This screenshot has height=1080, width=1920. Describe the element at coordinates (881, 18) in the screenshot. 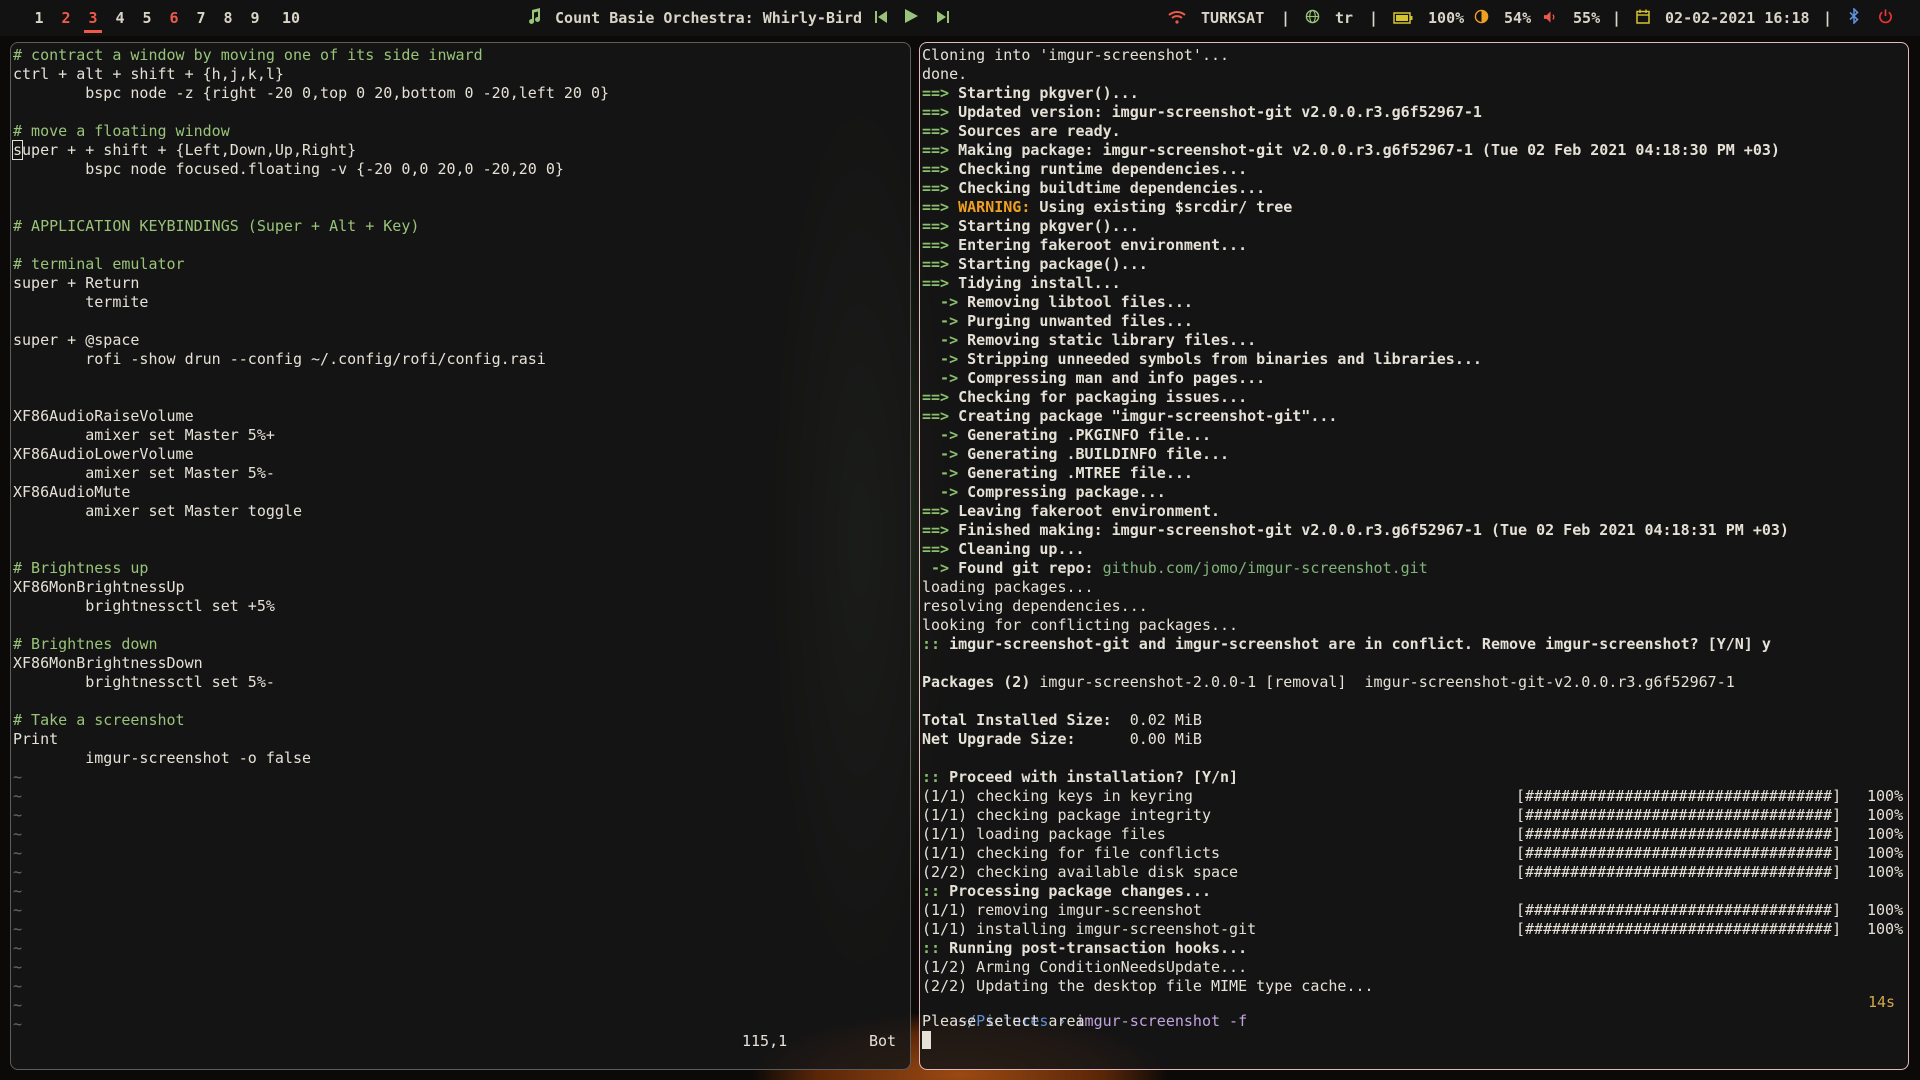

I see `prev-track-button` at that location.